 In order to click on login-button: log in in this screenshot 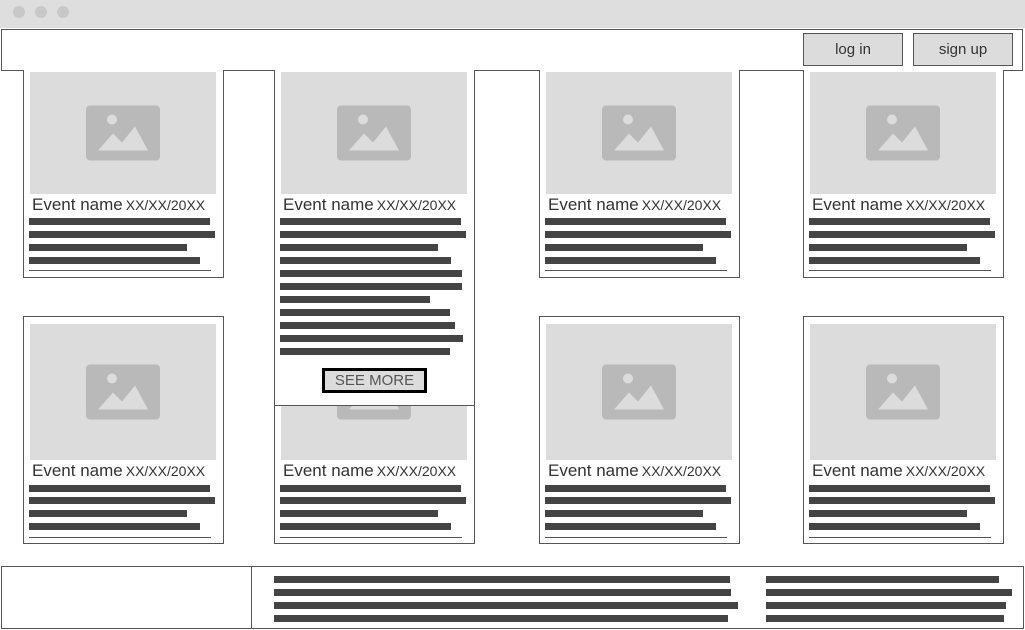, I will do `click(853, 49)`.